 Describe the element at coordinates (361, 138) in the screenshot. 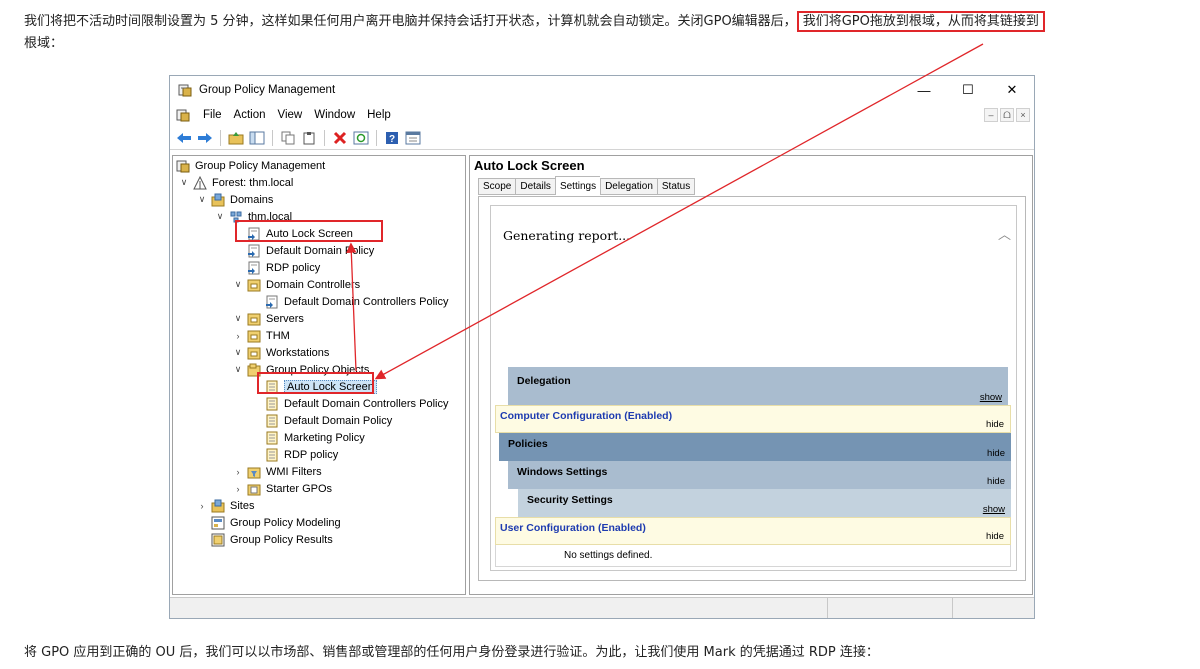

I see `refresh-icon` at that location.